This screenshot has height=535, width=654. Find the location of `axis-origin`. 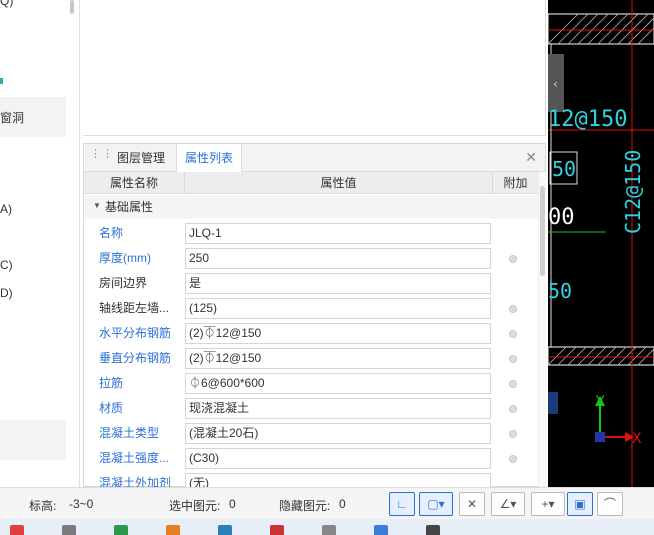

axis-origin is located at coordinates (600, 437).